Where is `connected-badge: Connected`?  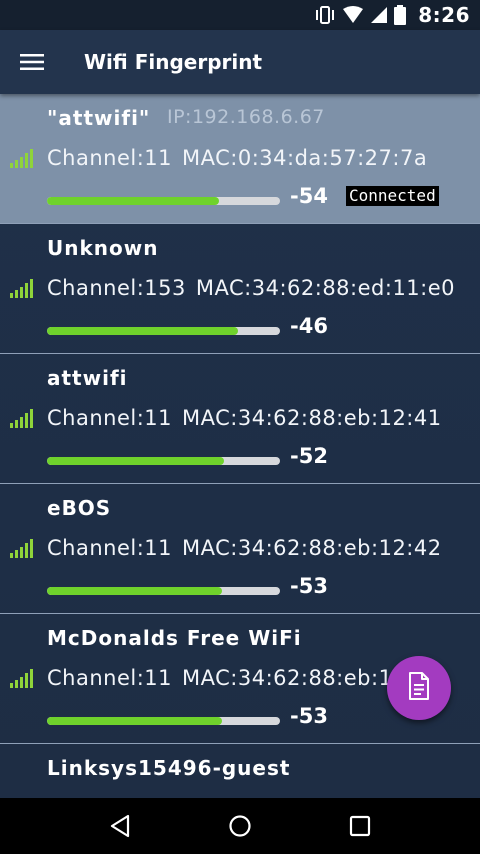 connected-badge: Connected is located at coordinates (392, 196).